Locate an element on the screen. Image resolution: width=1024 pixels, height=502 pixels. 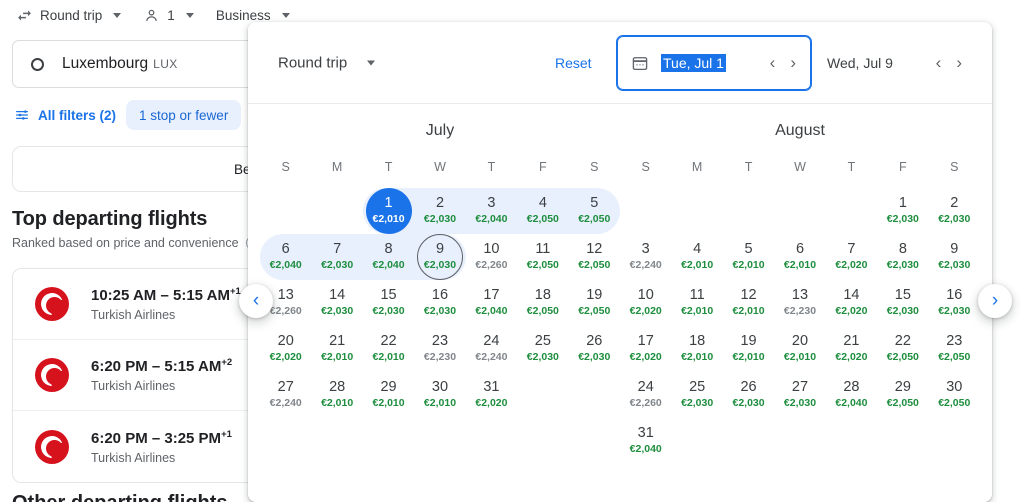
calendar-day-cell: 21 €2,010 is located at coordinates (336, 349).